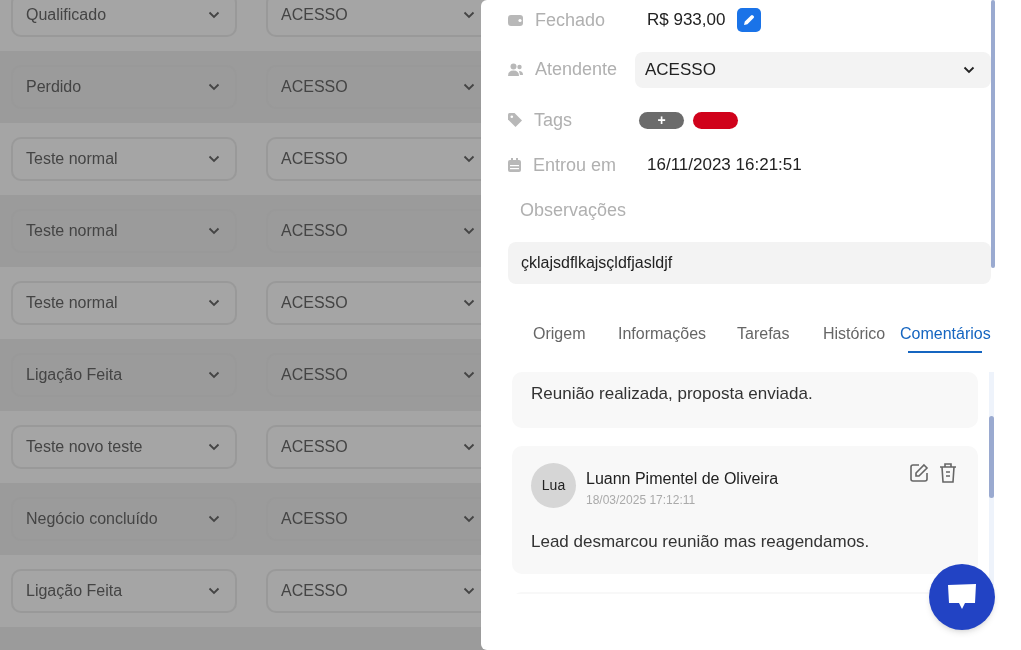  Describe the element at coordinates (124, 447) in the screenshot. I see `stage-dropdown: Teste novo teste` at that location.